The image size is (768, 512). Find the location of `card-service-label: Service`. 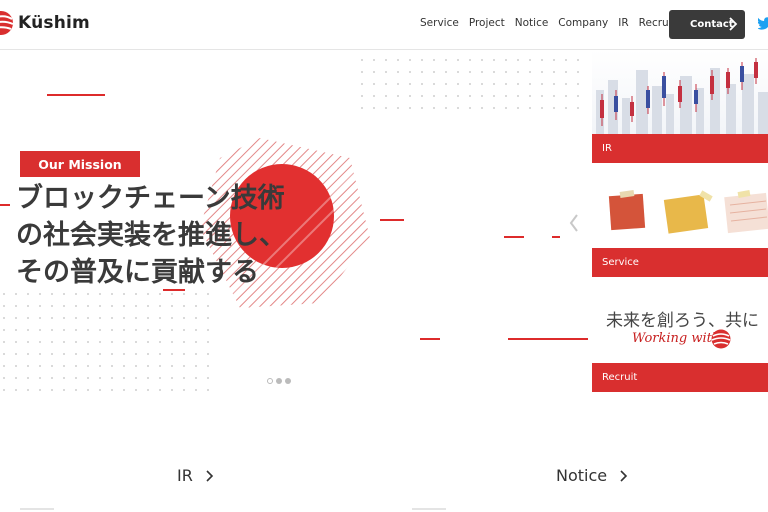

card-service-label: Service is located at coordinates (680, 262).